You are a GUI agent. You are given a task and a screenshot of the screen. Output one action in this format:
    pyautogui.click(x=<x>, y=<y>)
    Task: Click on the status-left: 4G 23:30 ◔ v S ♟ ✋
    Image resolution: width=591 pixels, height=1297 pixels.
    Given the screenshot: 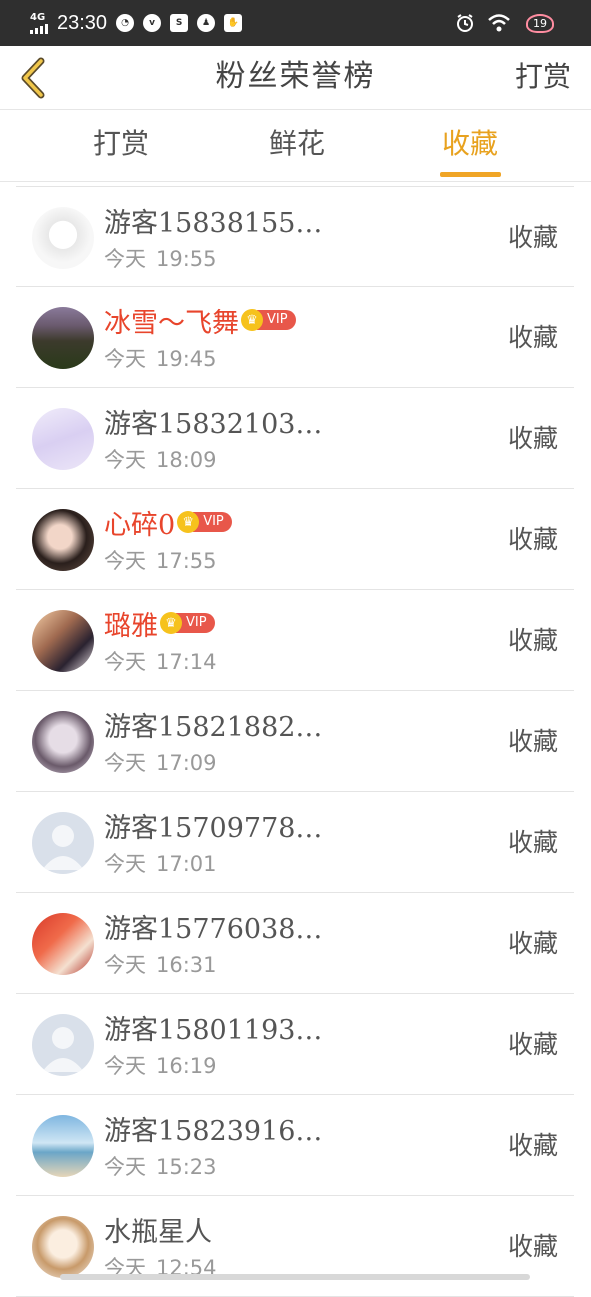 What is the action you would take?
    pyautogui.click(x=136, y=23)
    